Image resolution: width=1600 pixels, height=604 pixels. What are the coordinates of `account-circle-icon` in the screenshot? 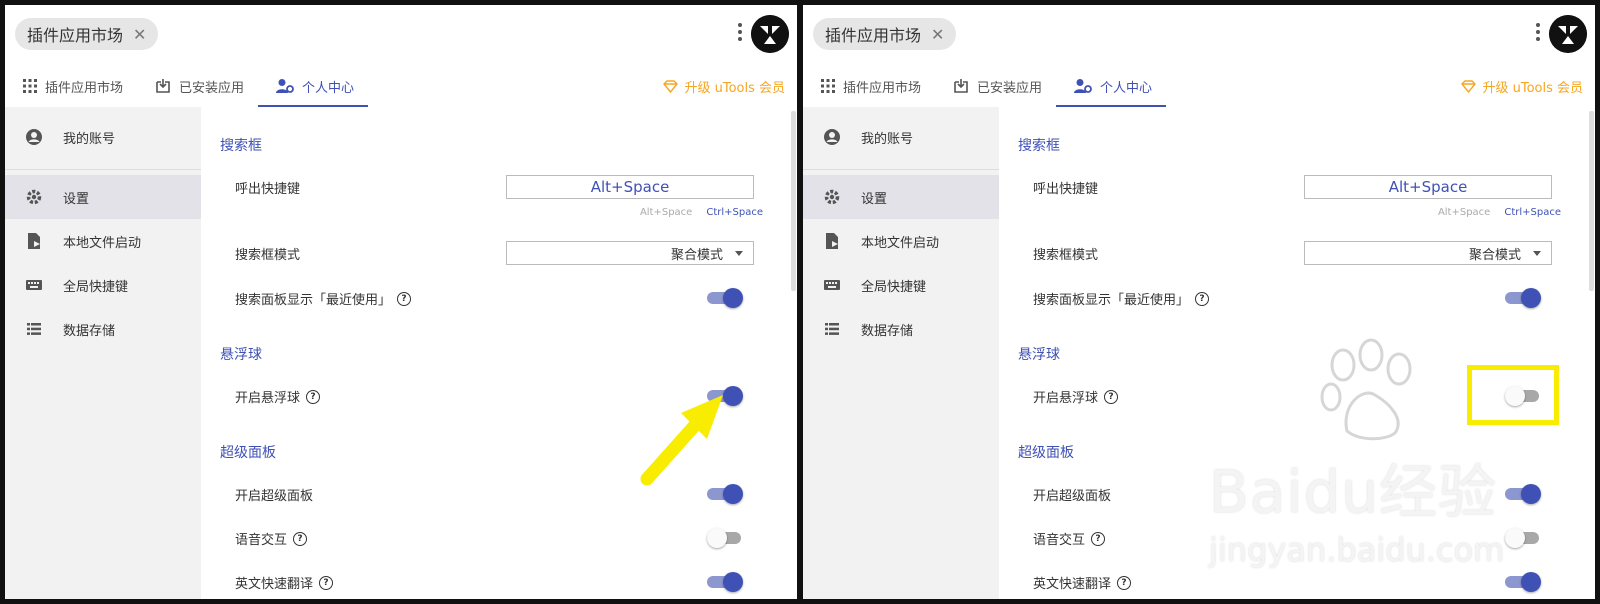 It's located at (832, 137).